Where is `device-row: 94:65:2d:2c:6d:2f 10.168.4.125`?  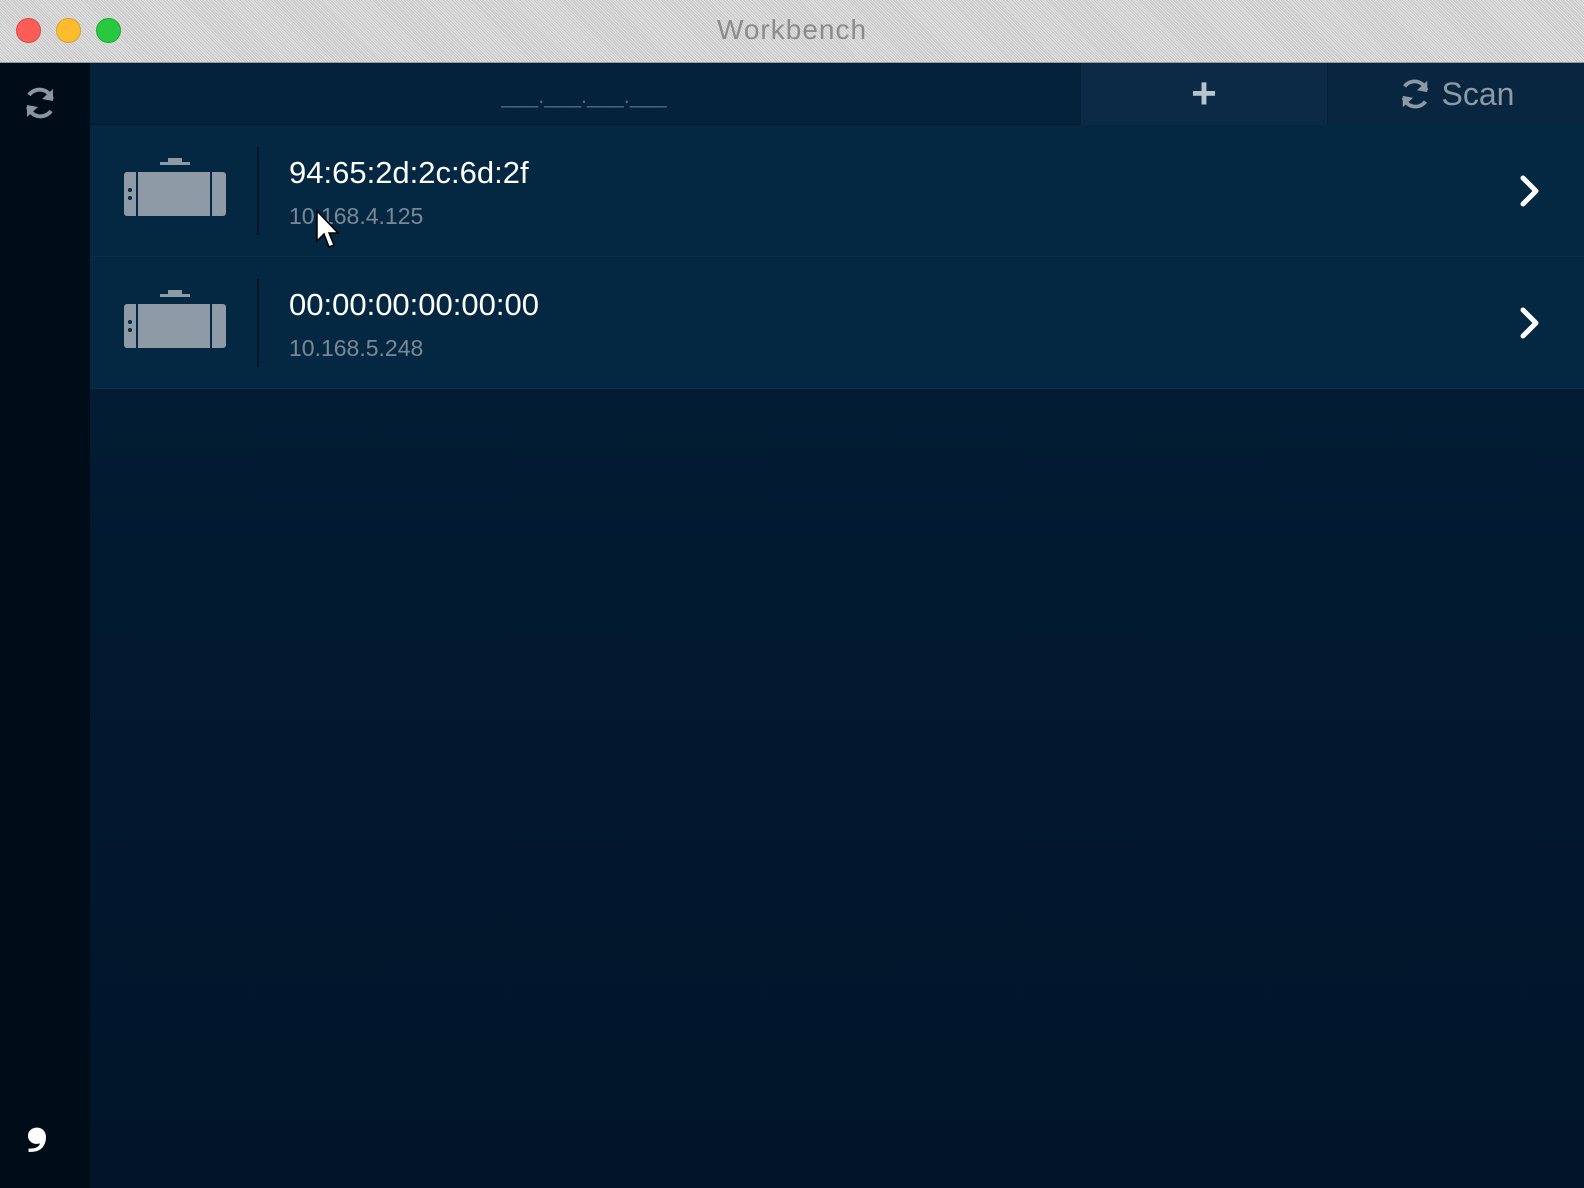 device-row: 94:65:2d:2c:6d:2f 10.168.4.125 is located at coordinates (837, 191).